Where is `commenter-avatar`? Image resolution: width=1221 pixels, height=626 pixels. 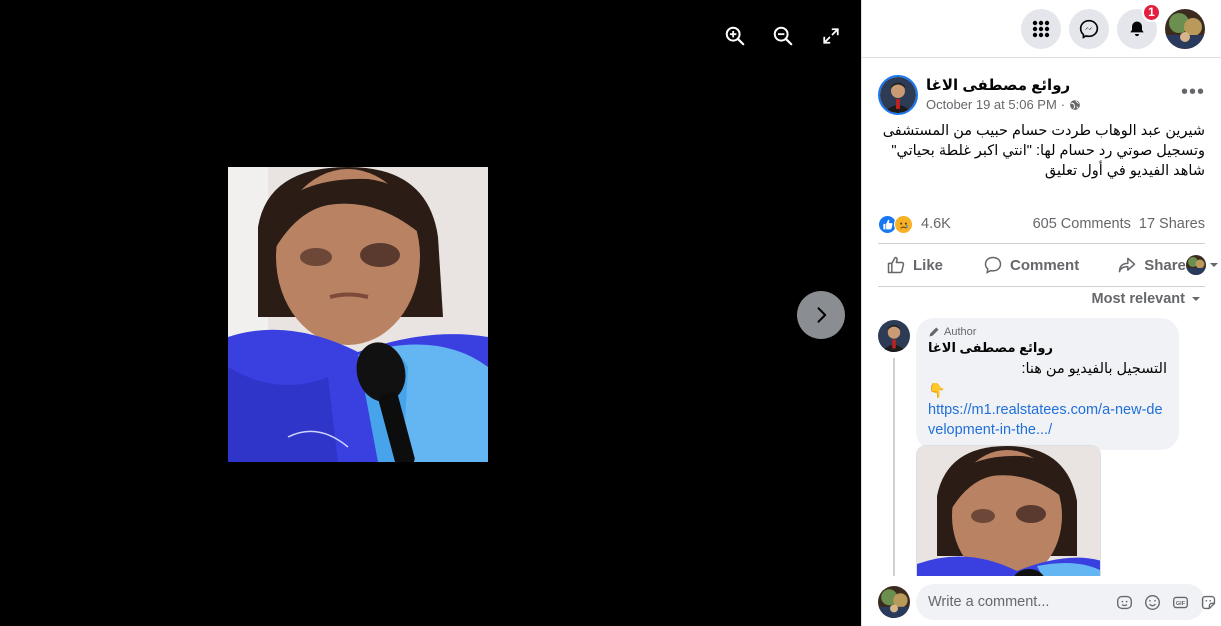 commenter-avatar is located at coordinates (894, 336).